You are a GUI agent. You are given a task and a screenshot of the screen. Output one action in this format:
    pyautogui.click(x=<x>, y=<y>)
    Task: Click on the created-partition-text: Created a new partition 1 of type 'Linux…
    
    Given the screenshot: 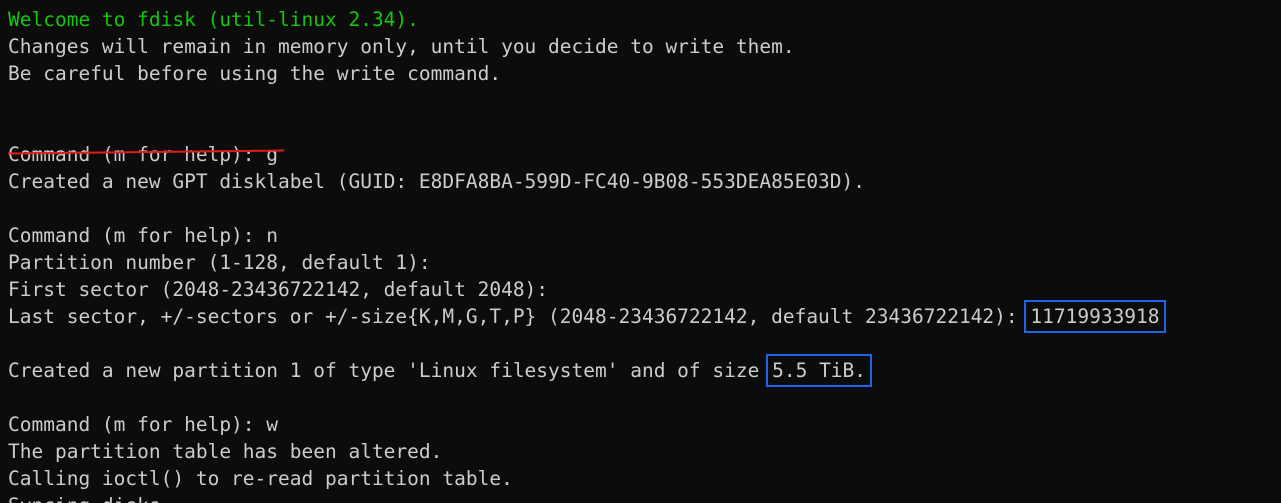 What is the action you would take?
    pyautogui.click(x=384, y=370)
    